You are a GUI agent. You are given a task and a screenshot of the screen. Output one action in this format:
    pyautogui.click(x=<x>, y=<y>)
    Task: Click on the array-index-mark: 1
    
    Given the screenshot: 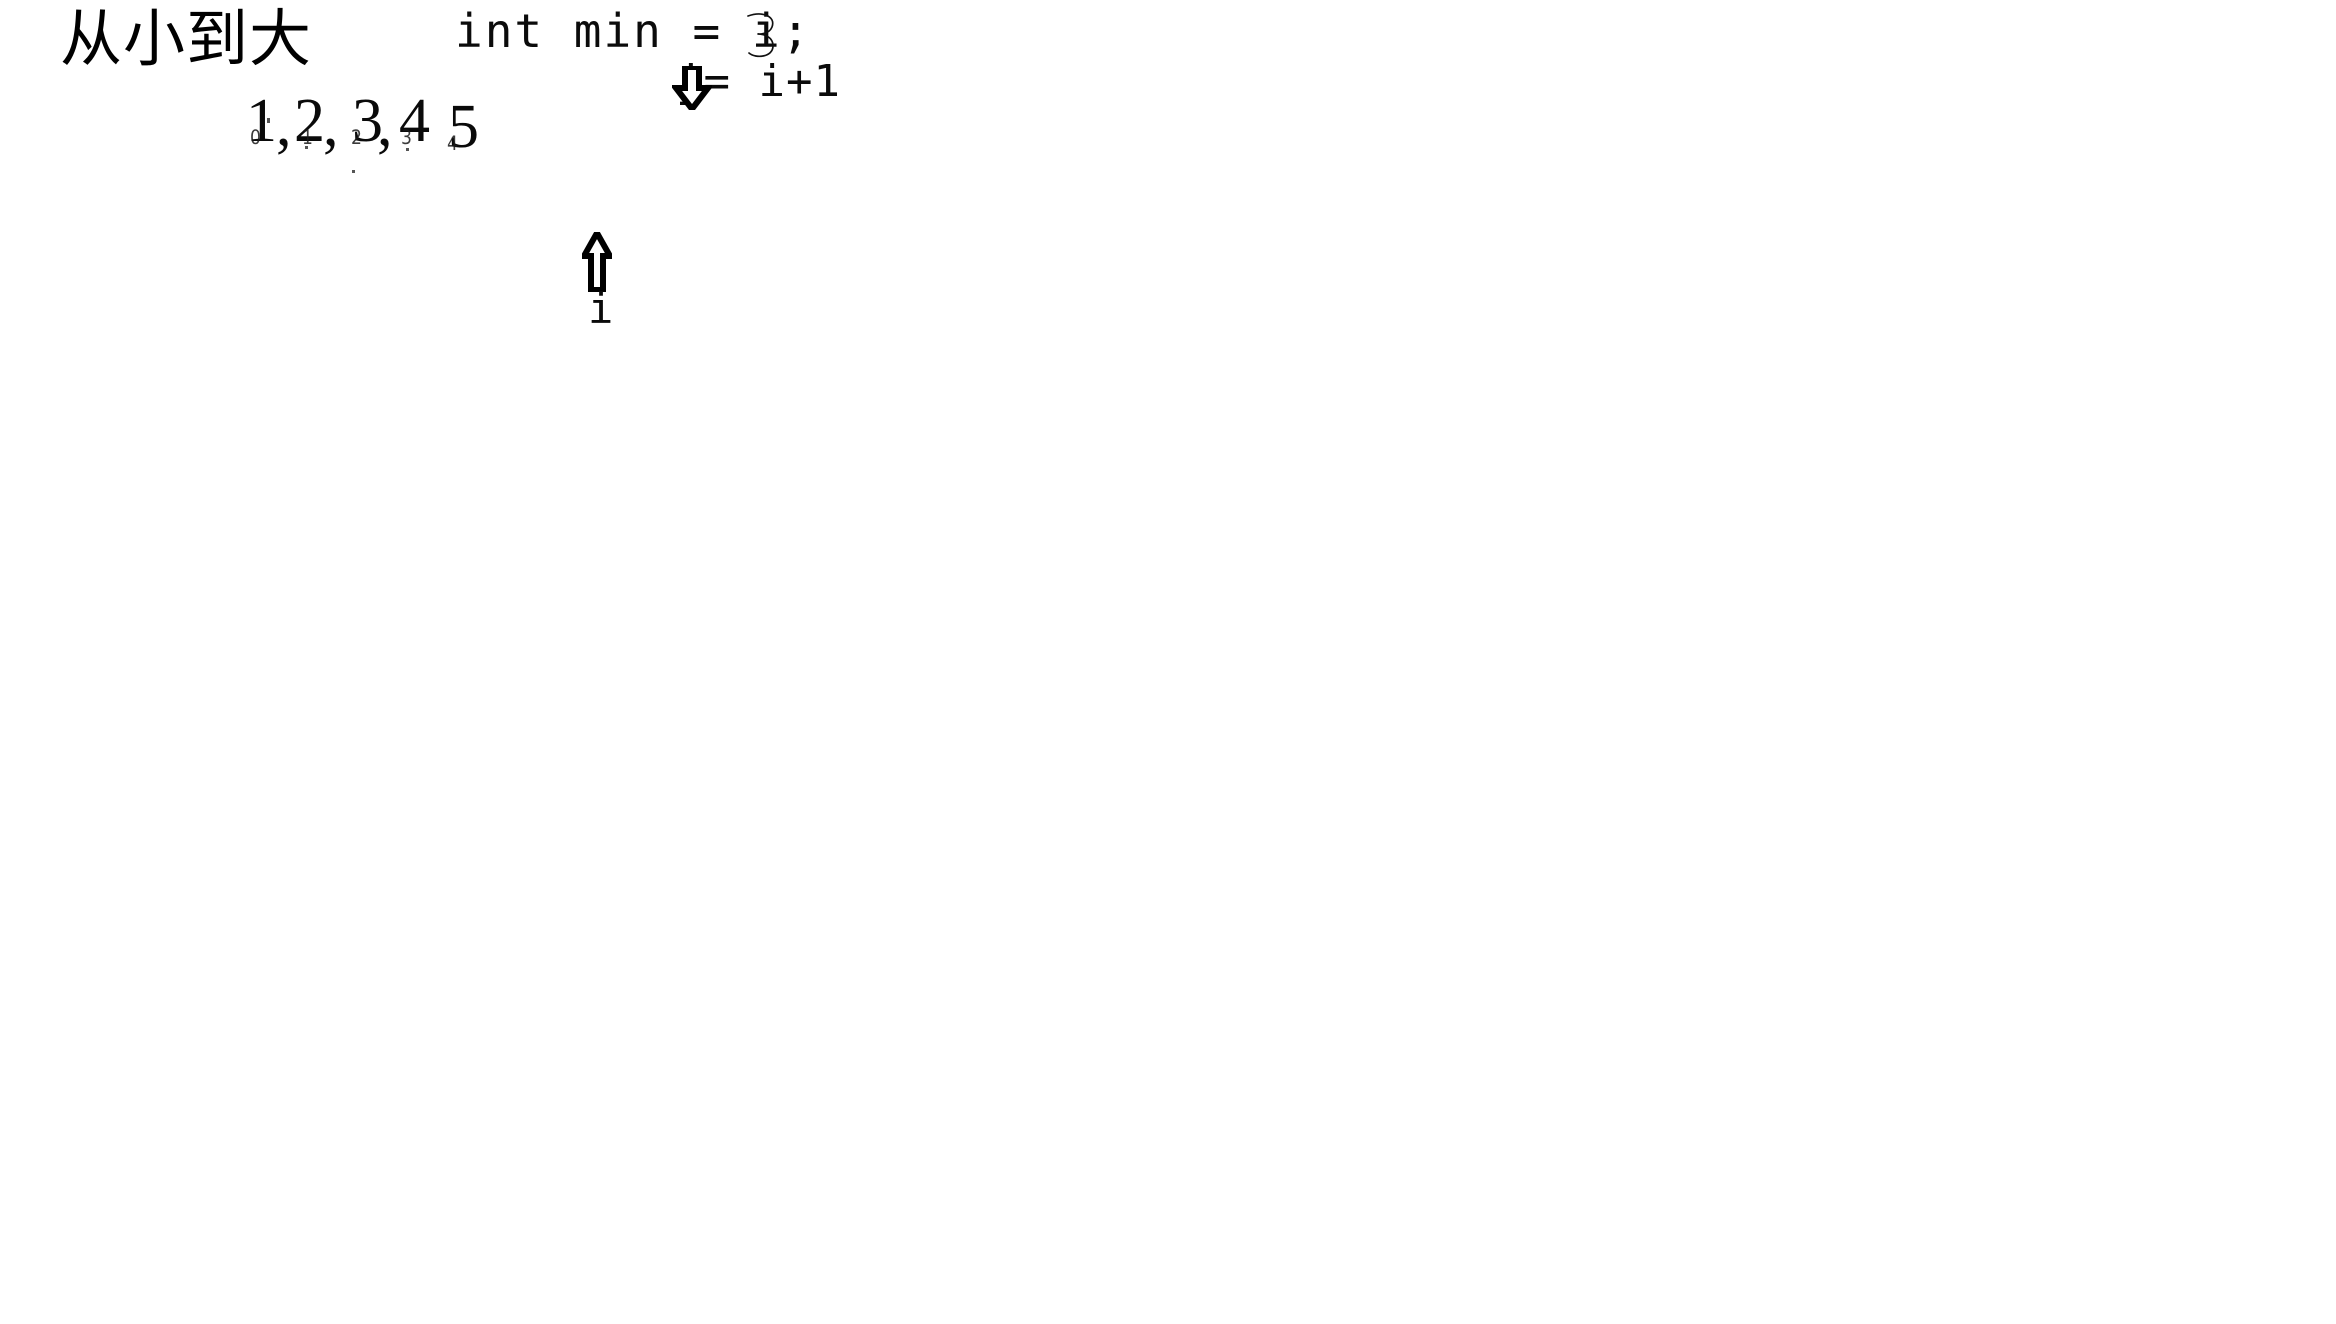 What is the action you would take?
    pyautogui.click(x=307, y=137)
    